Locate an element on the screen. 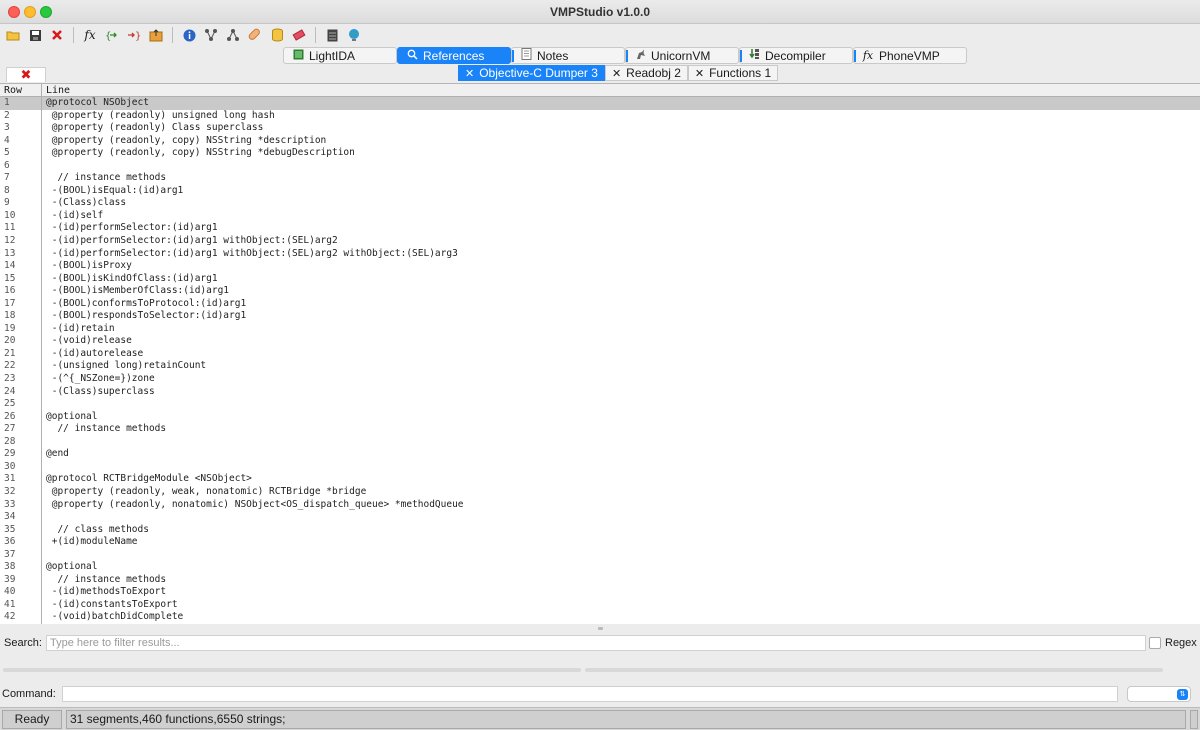  table-row: 35 // class methods is located at coordinates (600, 530).